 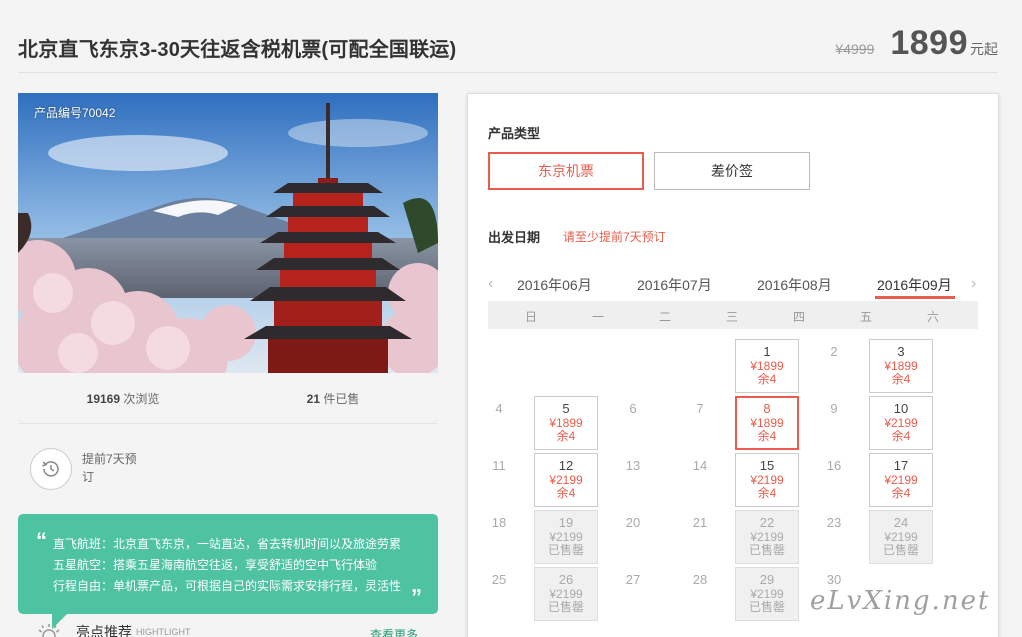 What do you see at coordinates (767, 423) in the screenshot?
I see `calendar-day-selected: 8 ¥1899 余4` at bounding box center [767, 423].